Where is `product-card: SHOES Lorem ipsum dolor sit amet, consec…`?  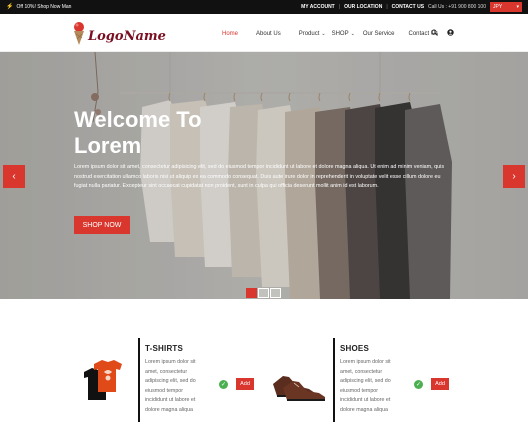
product-card: SHOES Lorem ipsum dolor sit amet, consec… is located at coordinates (364, 380).